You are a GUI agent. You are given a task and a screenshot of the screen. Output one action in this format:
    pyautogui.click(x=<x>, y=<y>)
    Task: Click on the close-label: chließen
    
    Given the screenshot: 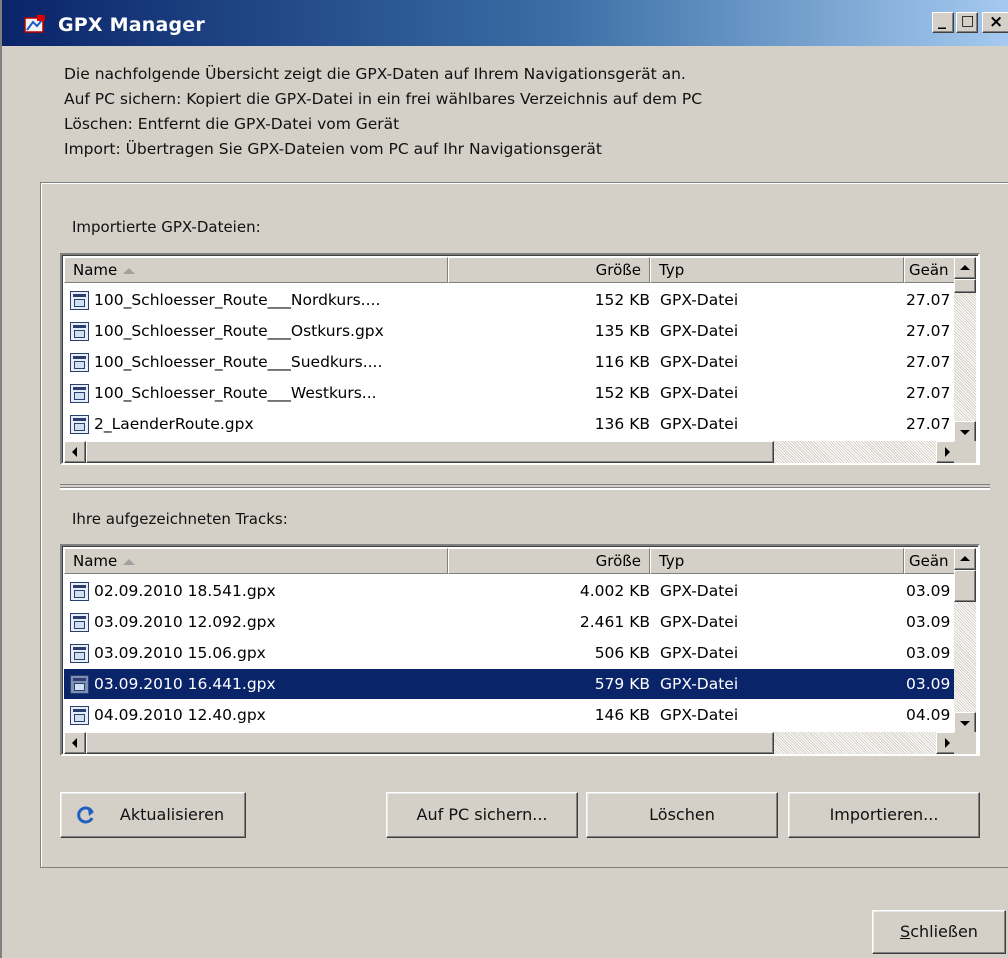 What is the action you would take?
    pyautogui.click(x=944, y=931)
    